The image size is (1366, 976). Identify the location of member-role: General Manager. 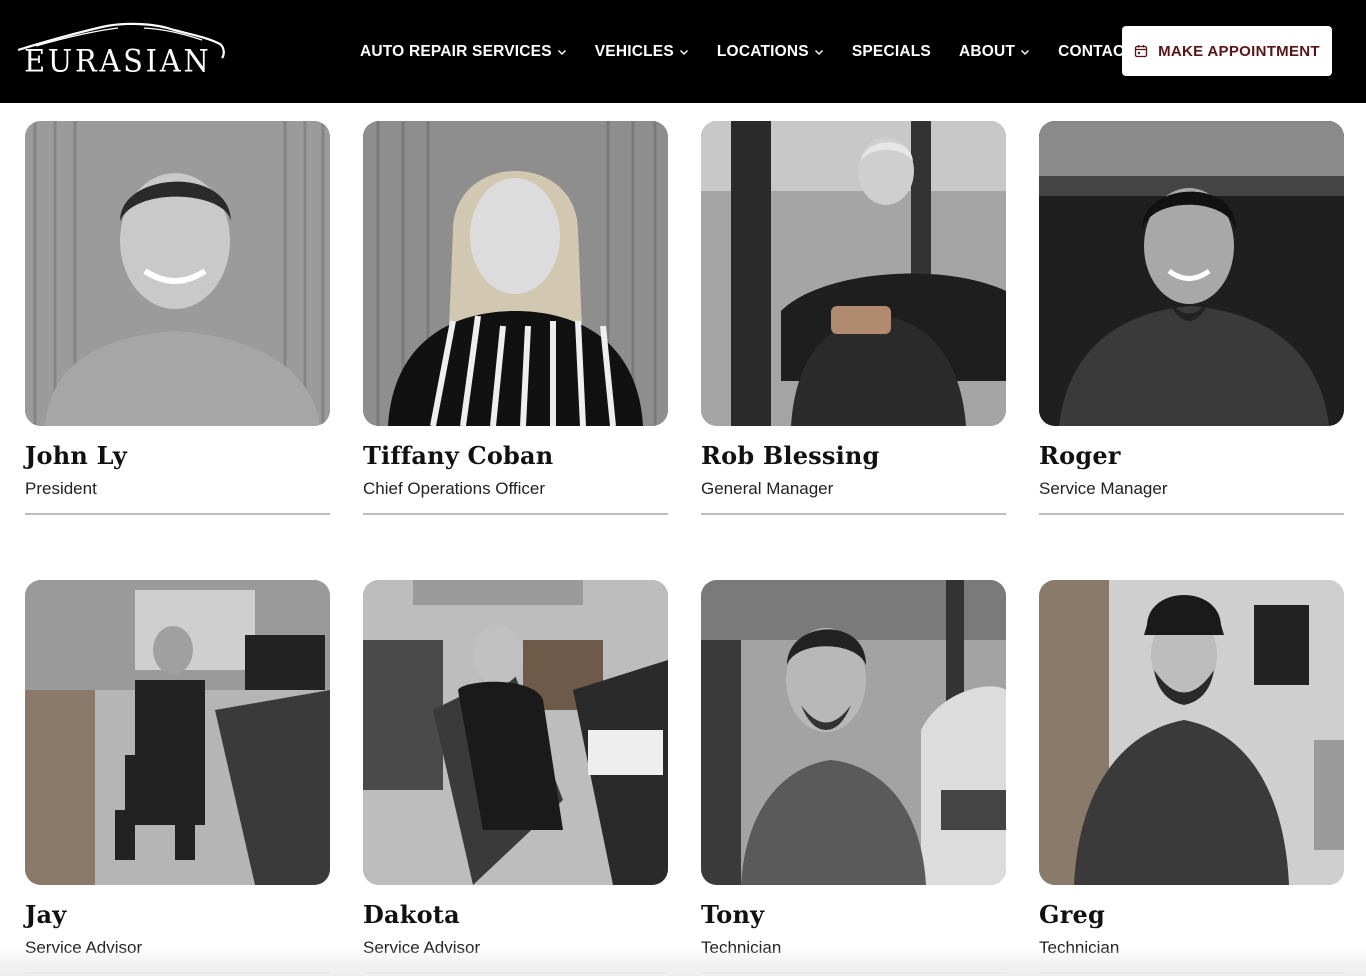
(767, 488).